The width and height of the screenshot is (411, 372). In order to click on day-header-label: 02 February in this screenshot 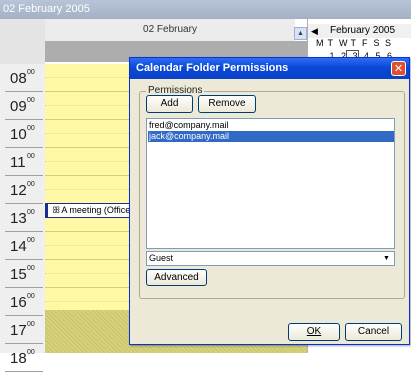, I will do `click(170, 29)`.